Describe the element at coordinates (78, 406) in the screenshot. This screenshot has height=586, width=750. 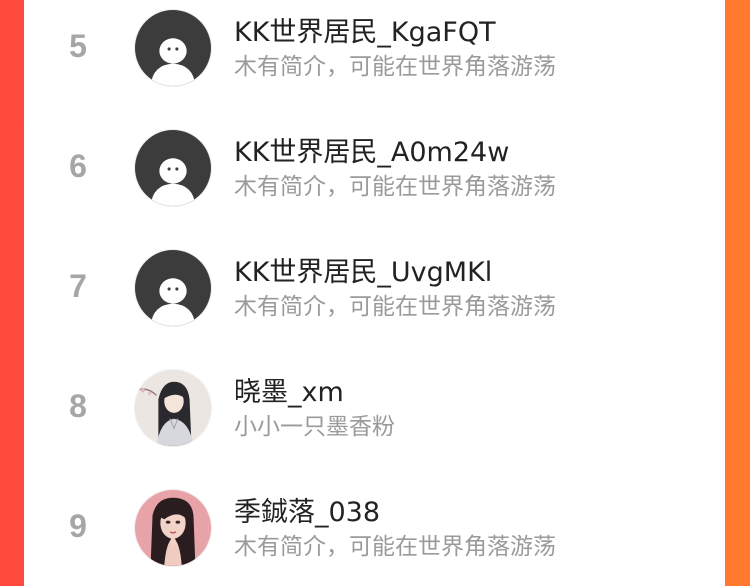
I see `rank-number: 8` at that location.